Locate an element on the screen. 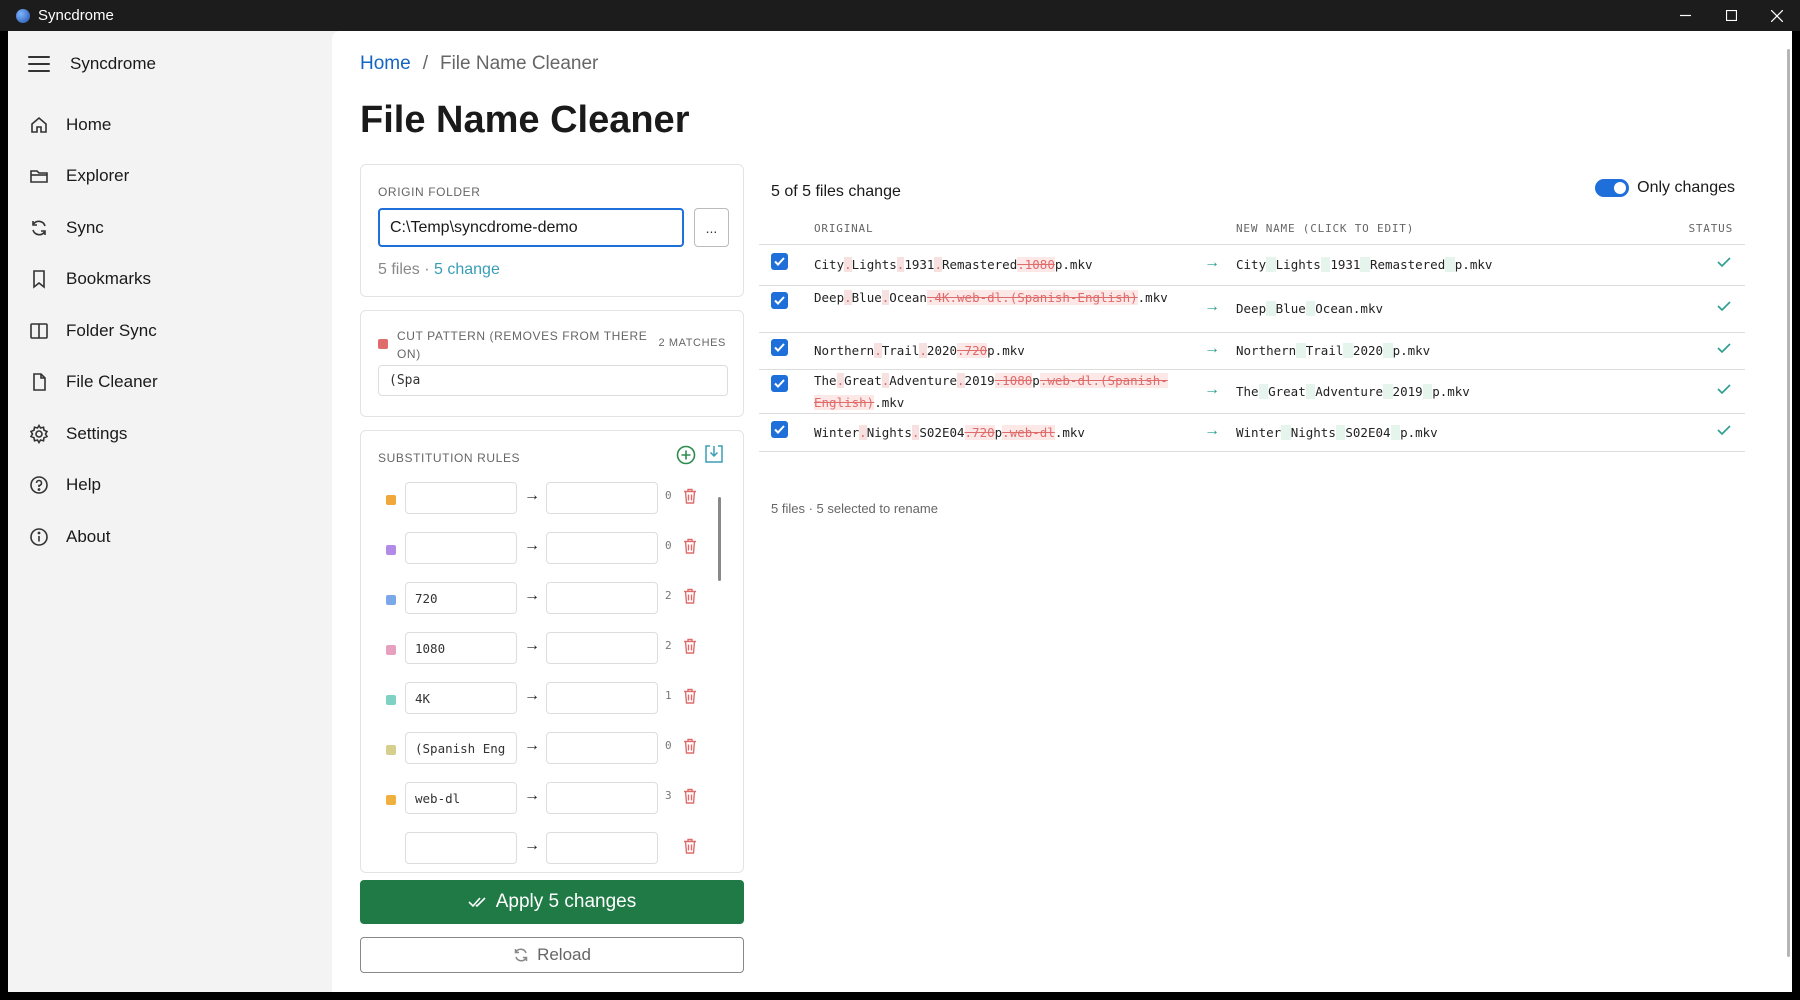 Image resolution: width=1800 pixels, height=1000 pixels. new-file-name: Winter.Nights.S02E04.p.mkv is located at coordinates (1337, 433).